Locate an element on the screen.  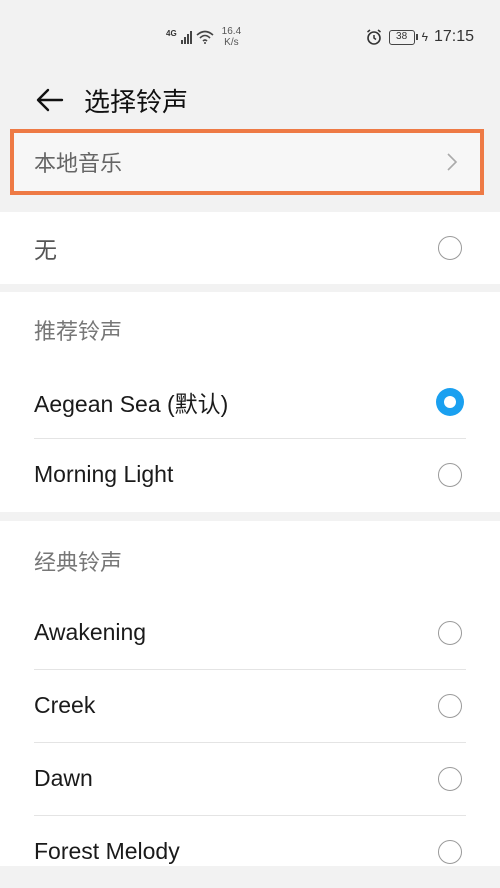
back-button is located at coordinates (50, 100).